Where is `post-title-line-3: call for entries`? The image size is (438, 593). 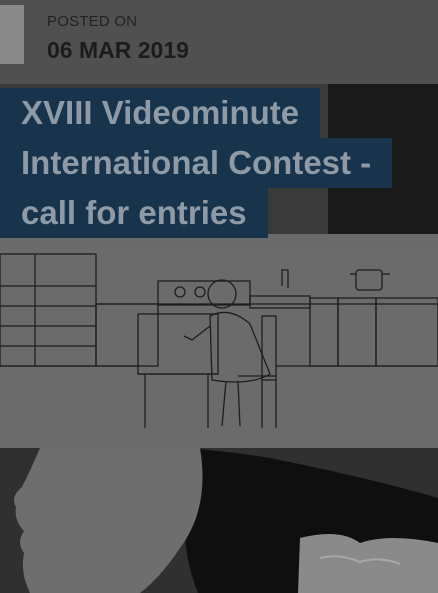 post-title-line-3: call for entries is located at coordinates (134, 213).